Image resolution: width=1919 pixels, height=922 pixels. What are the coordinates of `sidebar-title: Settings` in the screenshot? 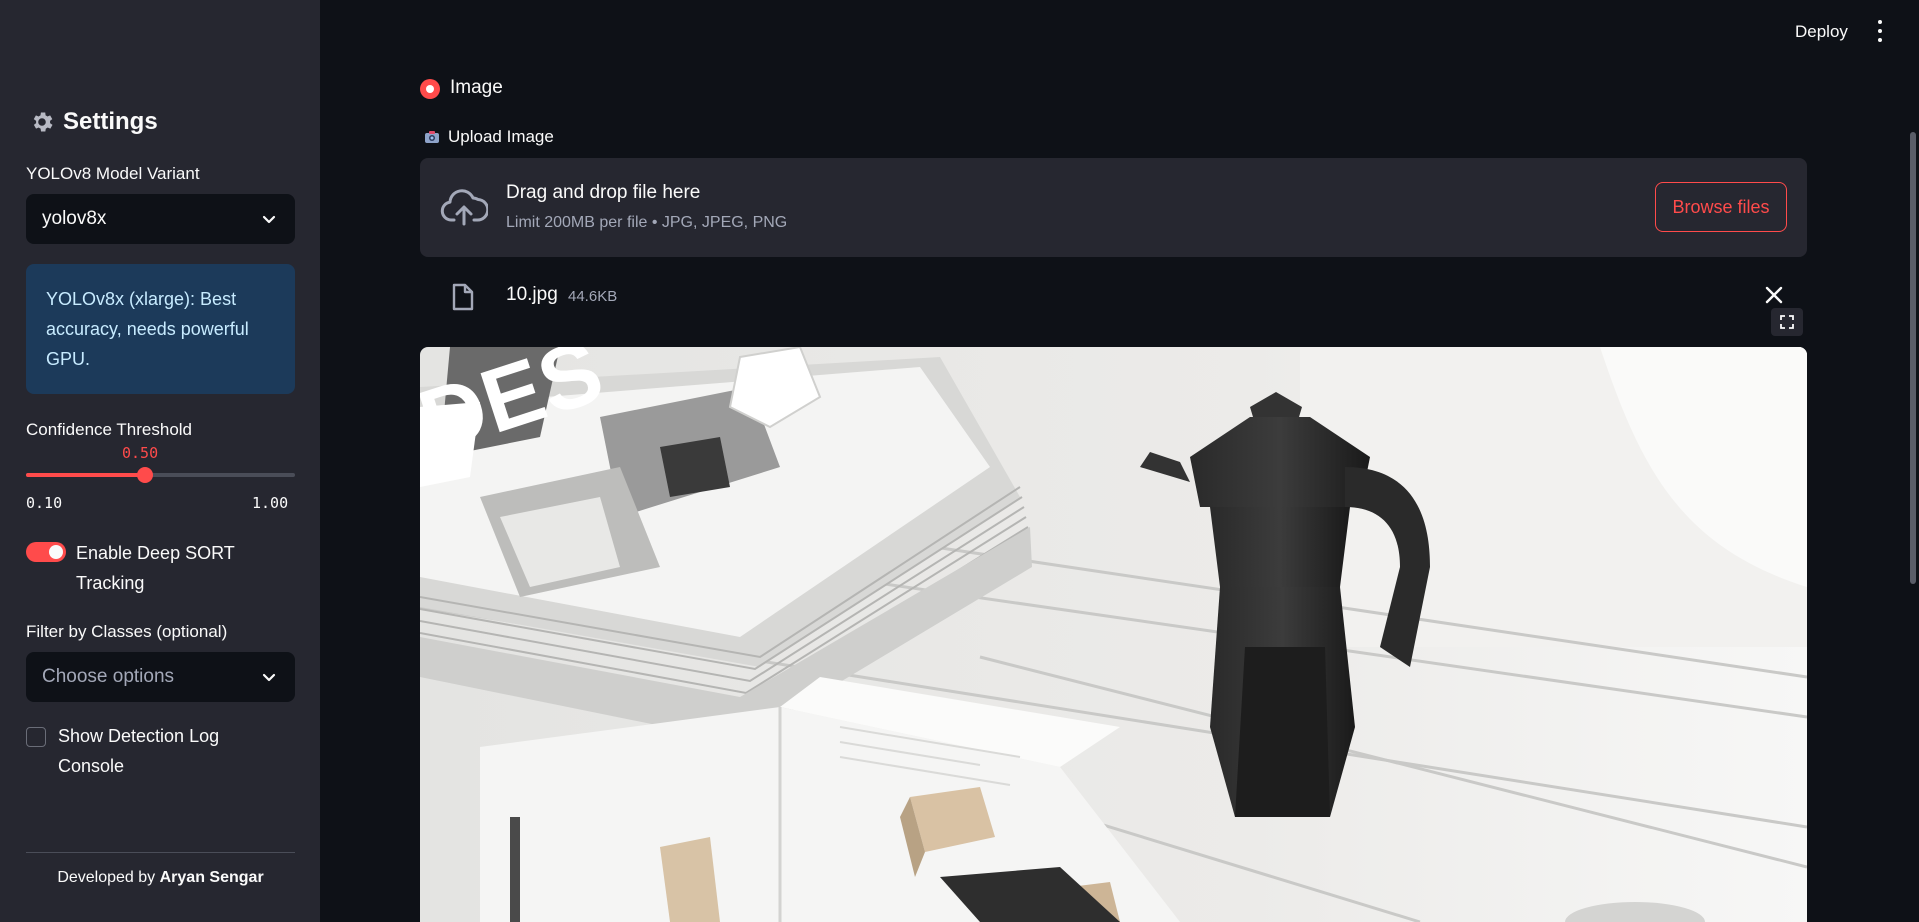 It's located at (93, 122).